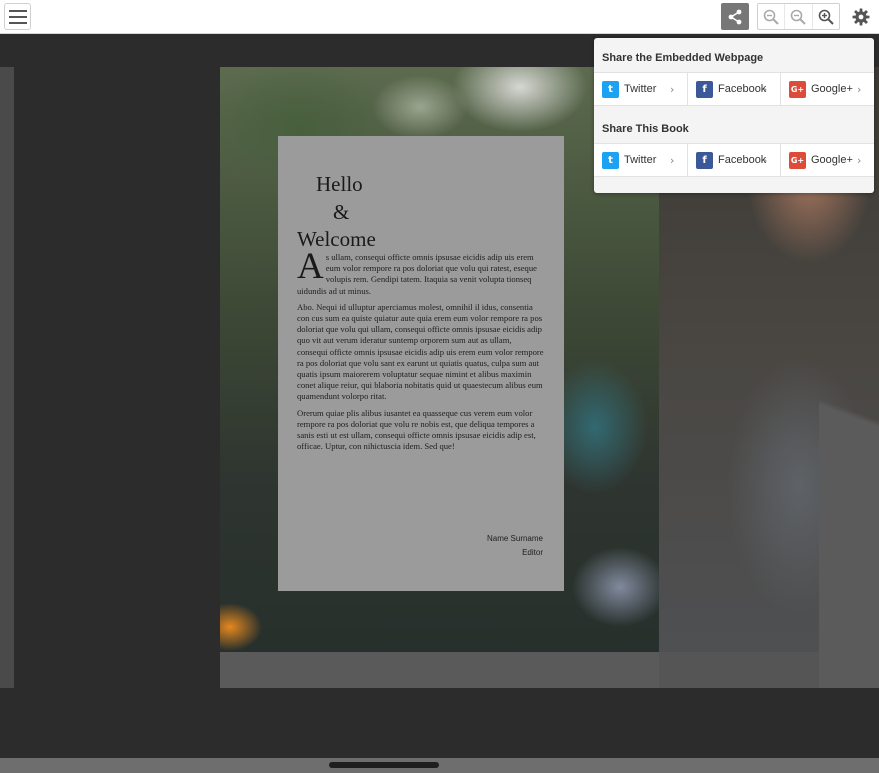 Image resolution: width=879 pixels, height=773 pixels. Describe the element at coordinates (339, 184) in the screenshot. I see `greeting-hello: Hello` at that location.